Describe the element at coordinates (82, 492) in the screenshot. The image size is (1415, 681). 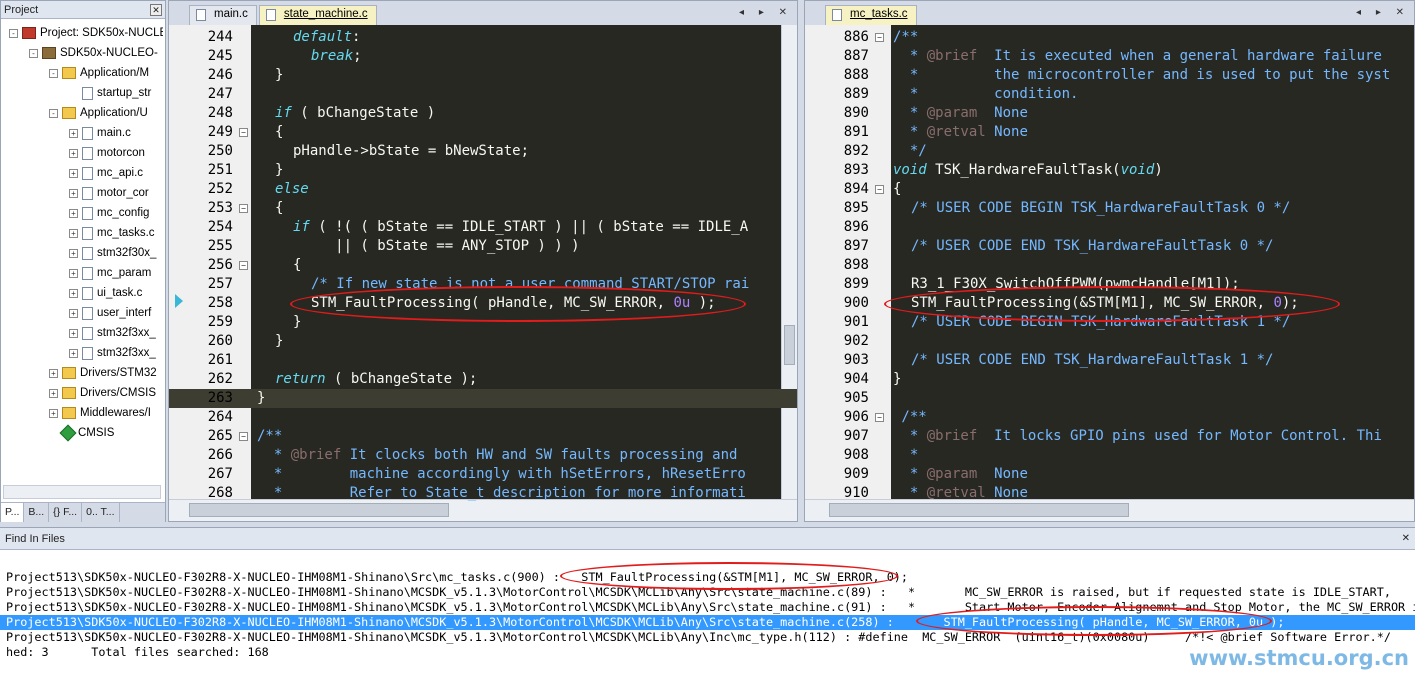
I see `horizontal-scrollbar` at that location.